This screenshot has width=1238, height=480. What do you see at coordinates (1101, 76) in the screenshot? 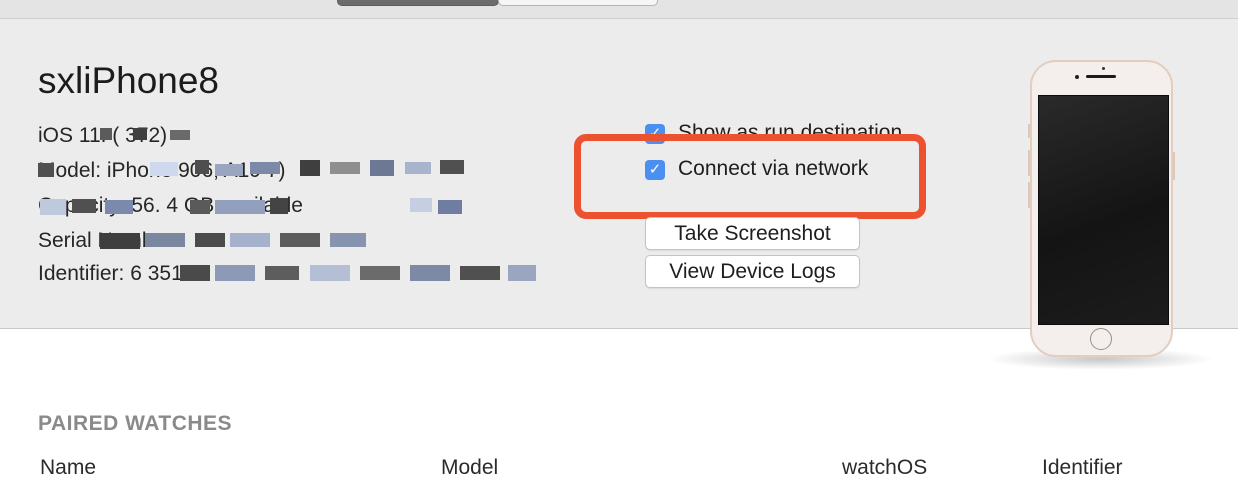
I see `earpiece-speaker` at bounding box center [1101, 76].